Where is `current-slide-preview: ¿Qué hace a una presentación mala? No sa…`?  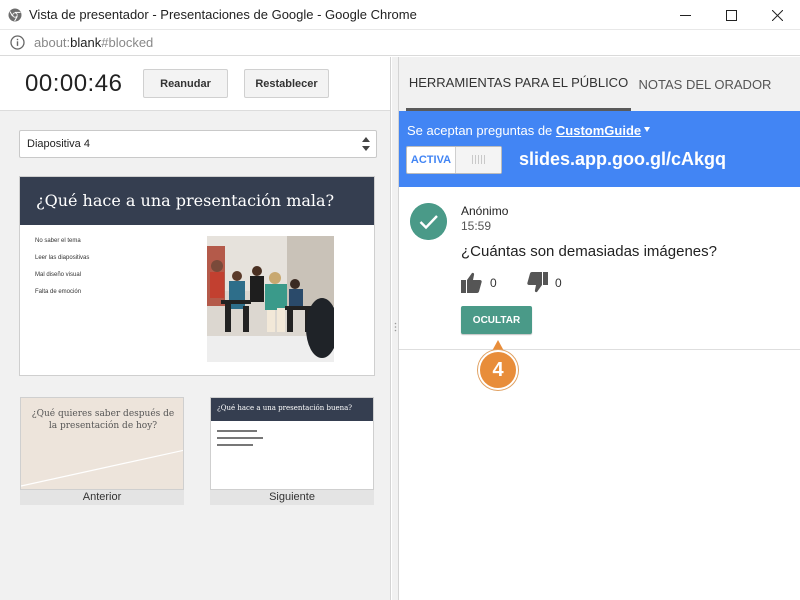 current-slide-preview: ¿Qué hace a una presentación mala? No sa… is located at coordinates (197, 276).